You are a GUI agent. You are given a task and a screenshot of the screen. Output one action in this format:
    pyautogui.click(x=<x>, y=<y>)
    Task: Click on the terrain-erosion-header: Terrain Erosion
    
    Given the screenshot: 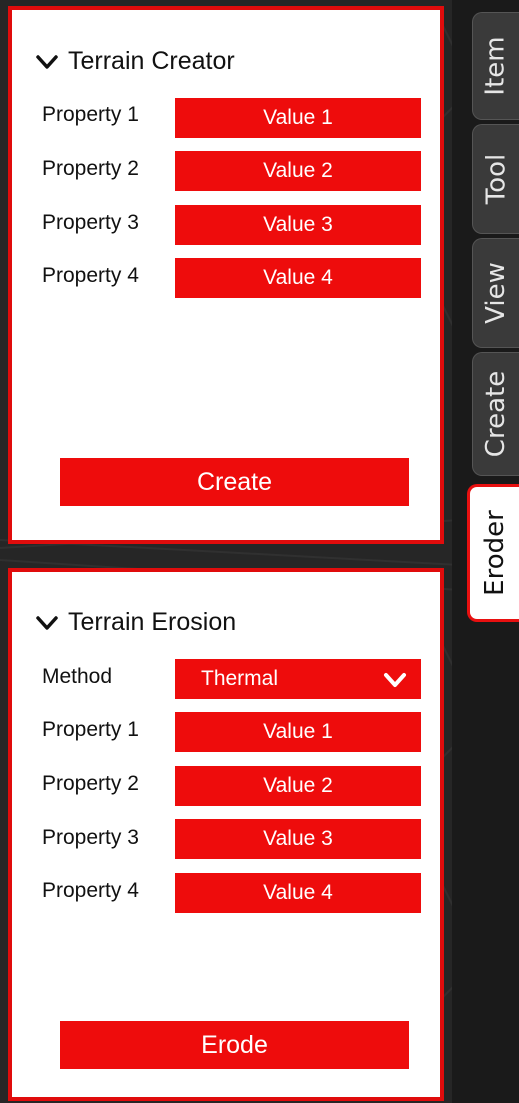 What is the action you would take?
    pyautogui.click(x=136, y=622)
    